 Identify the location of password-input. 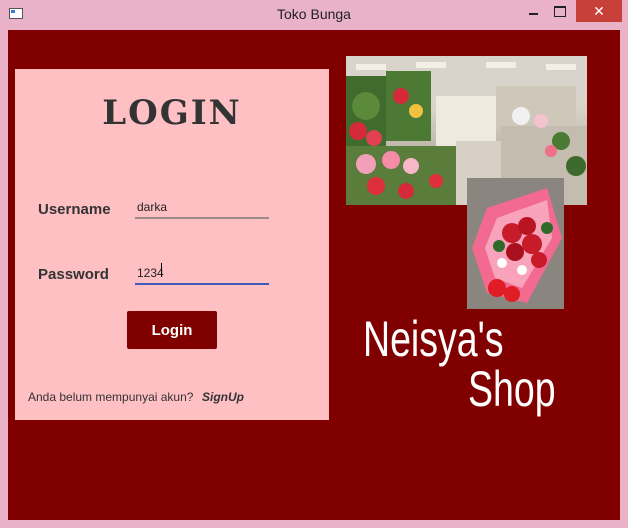
(202, 273).